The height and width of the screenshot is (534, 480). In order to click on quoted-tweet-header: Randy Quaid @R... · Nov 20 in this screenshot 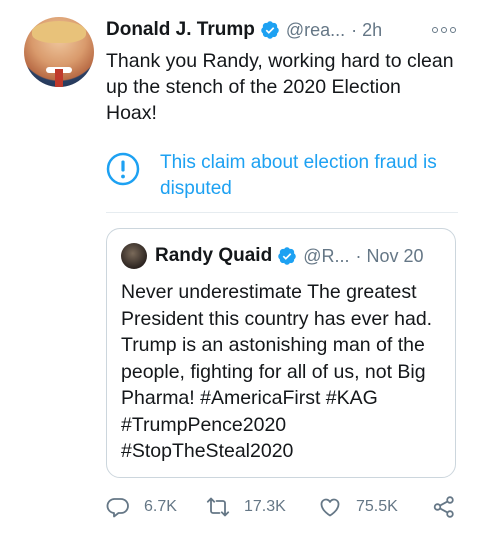, I will do `click(289, 256)`.